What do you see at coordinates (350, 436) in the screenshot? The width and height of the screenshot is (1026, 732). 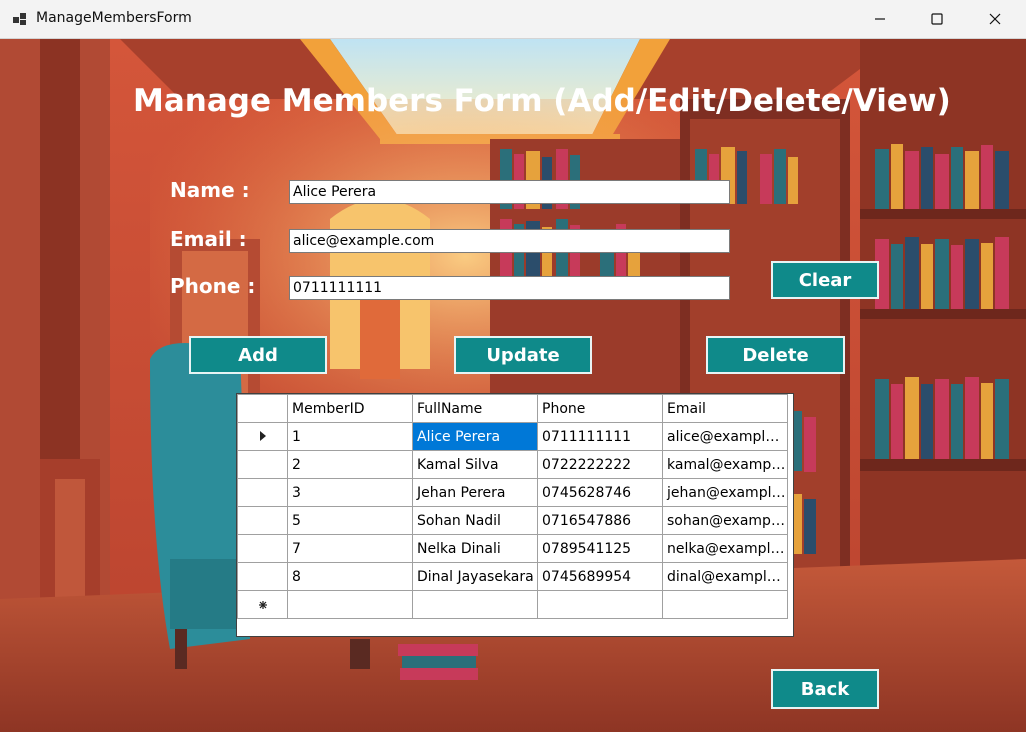 I see `cell-memberid: 1` at bounding box center [350, 436].